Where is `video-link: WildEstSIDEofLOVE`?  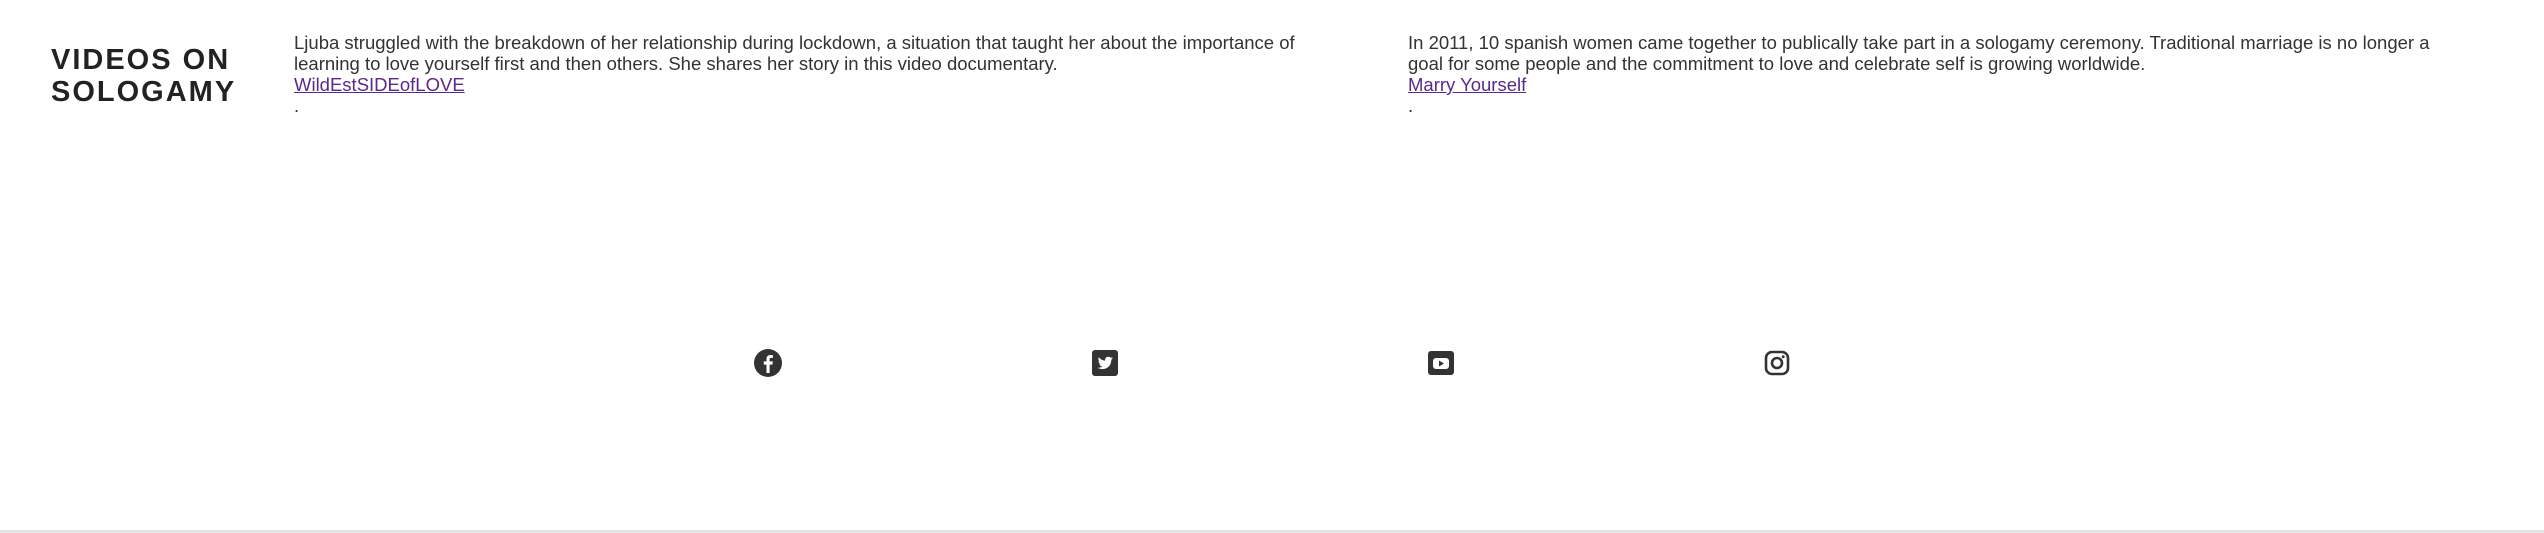
video-link: WildEstSIDEofLOVE is located at coordinates (379, 84).